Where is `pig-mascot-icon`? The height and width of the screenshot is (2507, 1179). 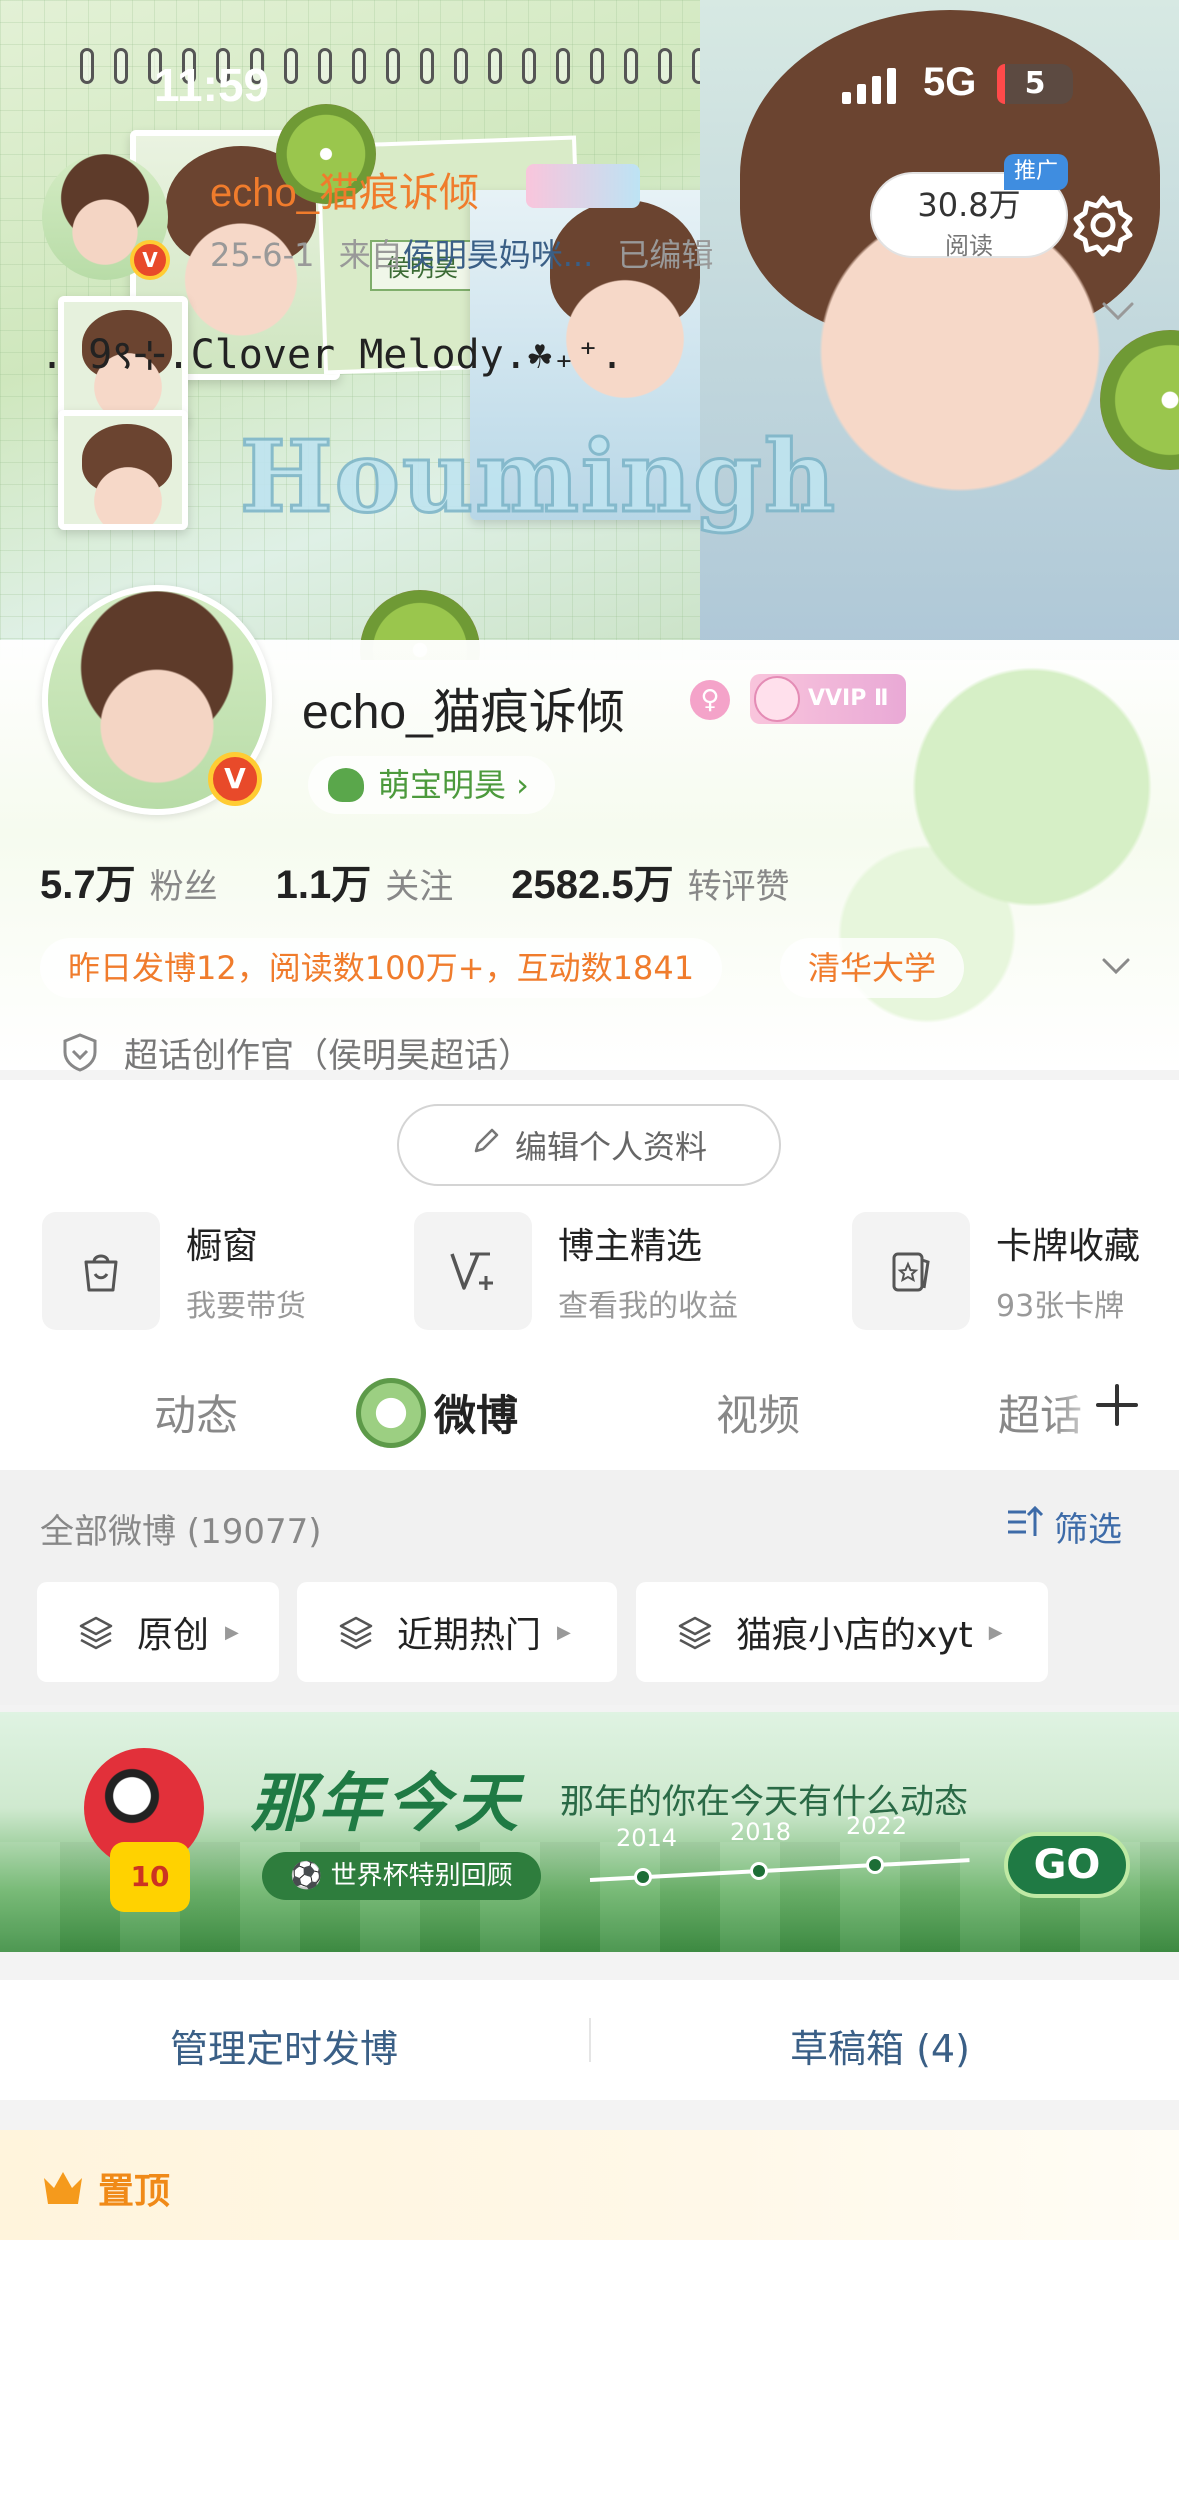
pig-mascot-icon is located at coordinates (777, 699).